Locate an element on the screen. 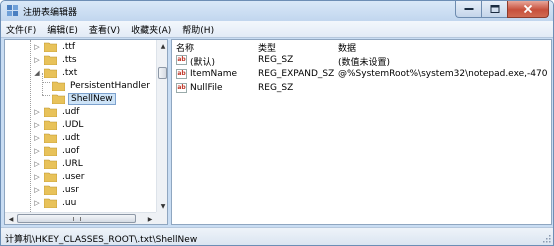 This screenshot has width=554, height=246. value-data: (数值未设置) is located at coordinates (364, 63).